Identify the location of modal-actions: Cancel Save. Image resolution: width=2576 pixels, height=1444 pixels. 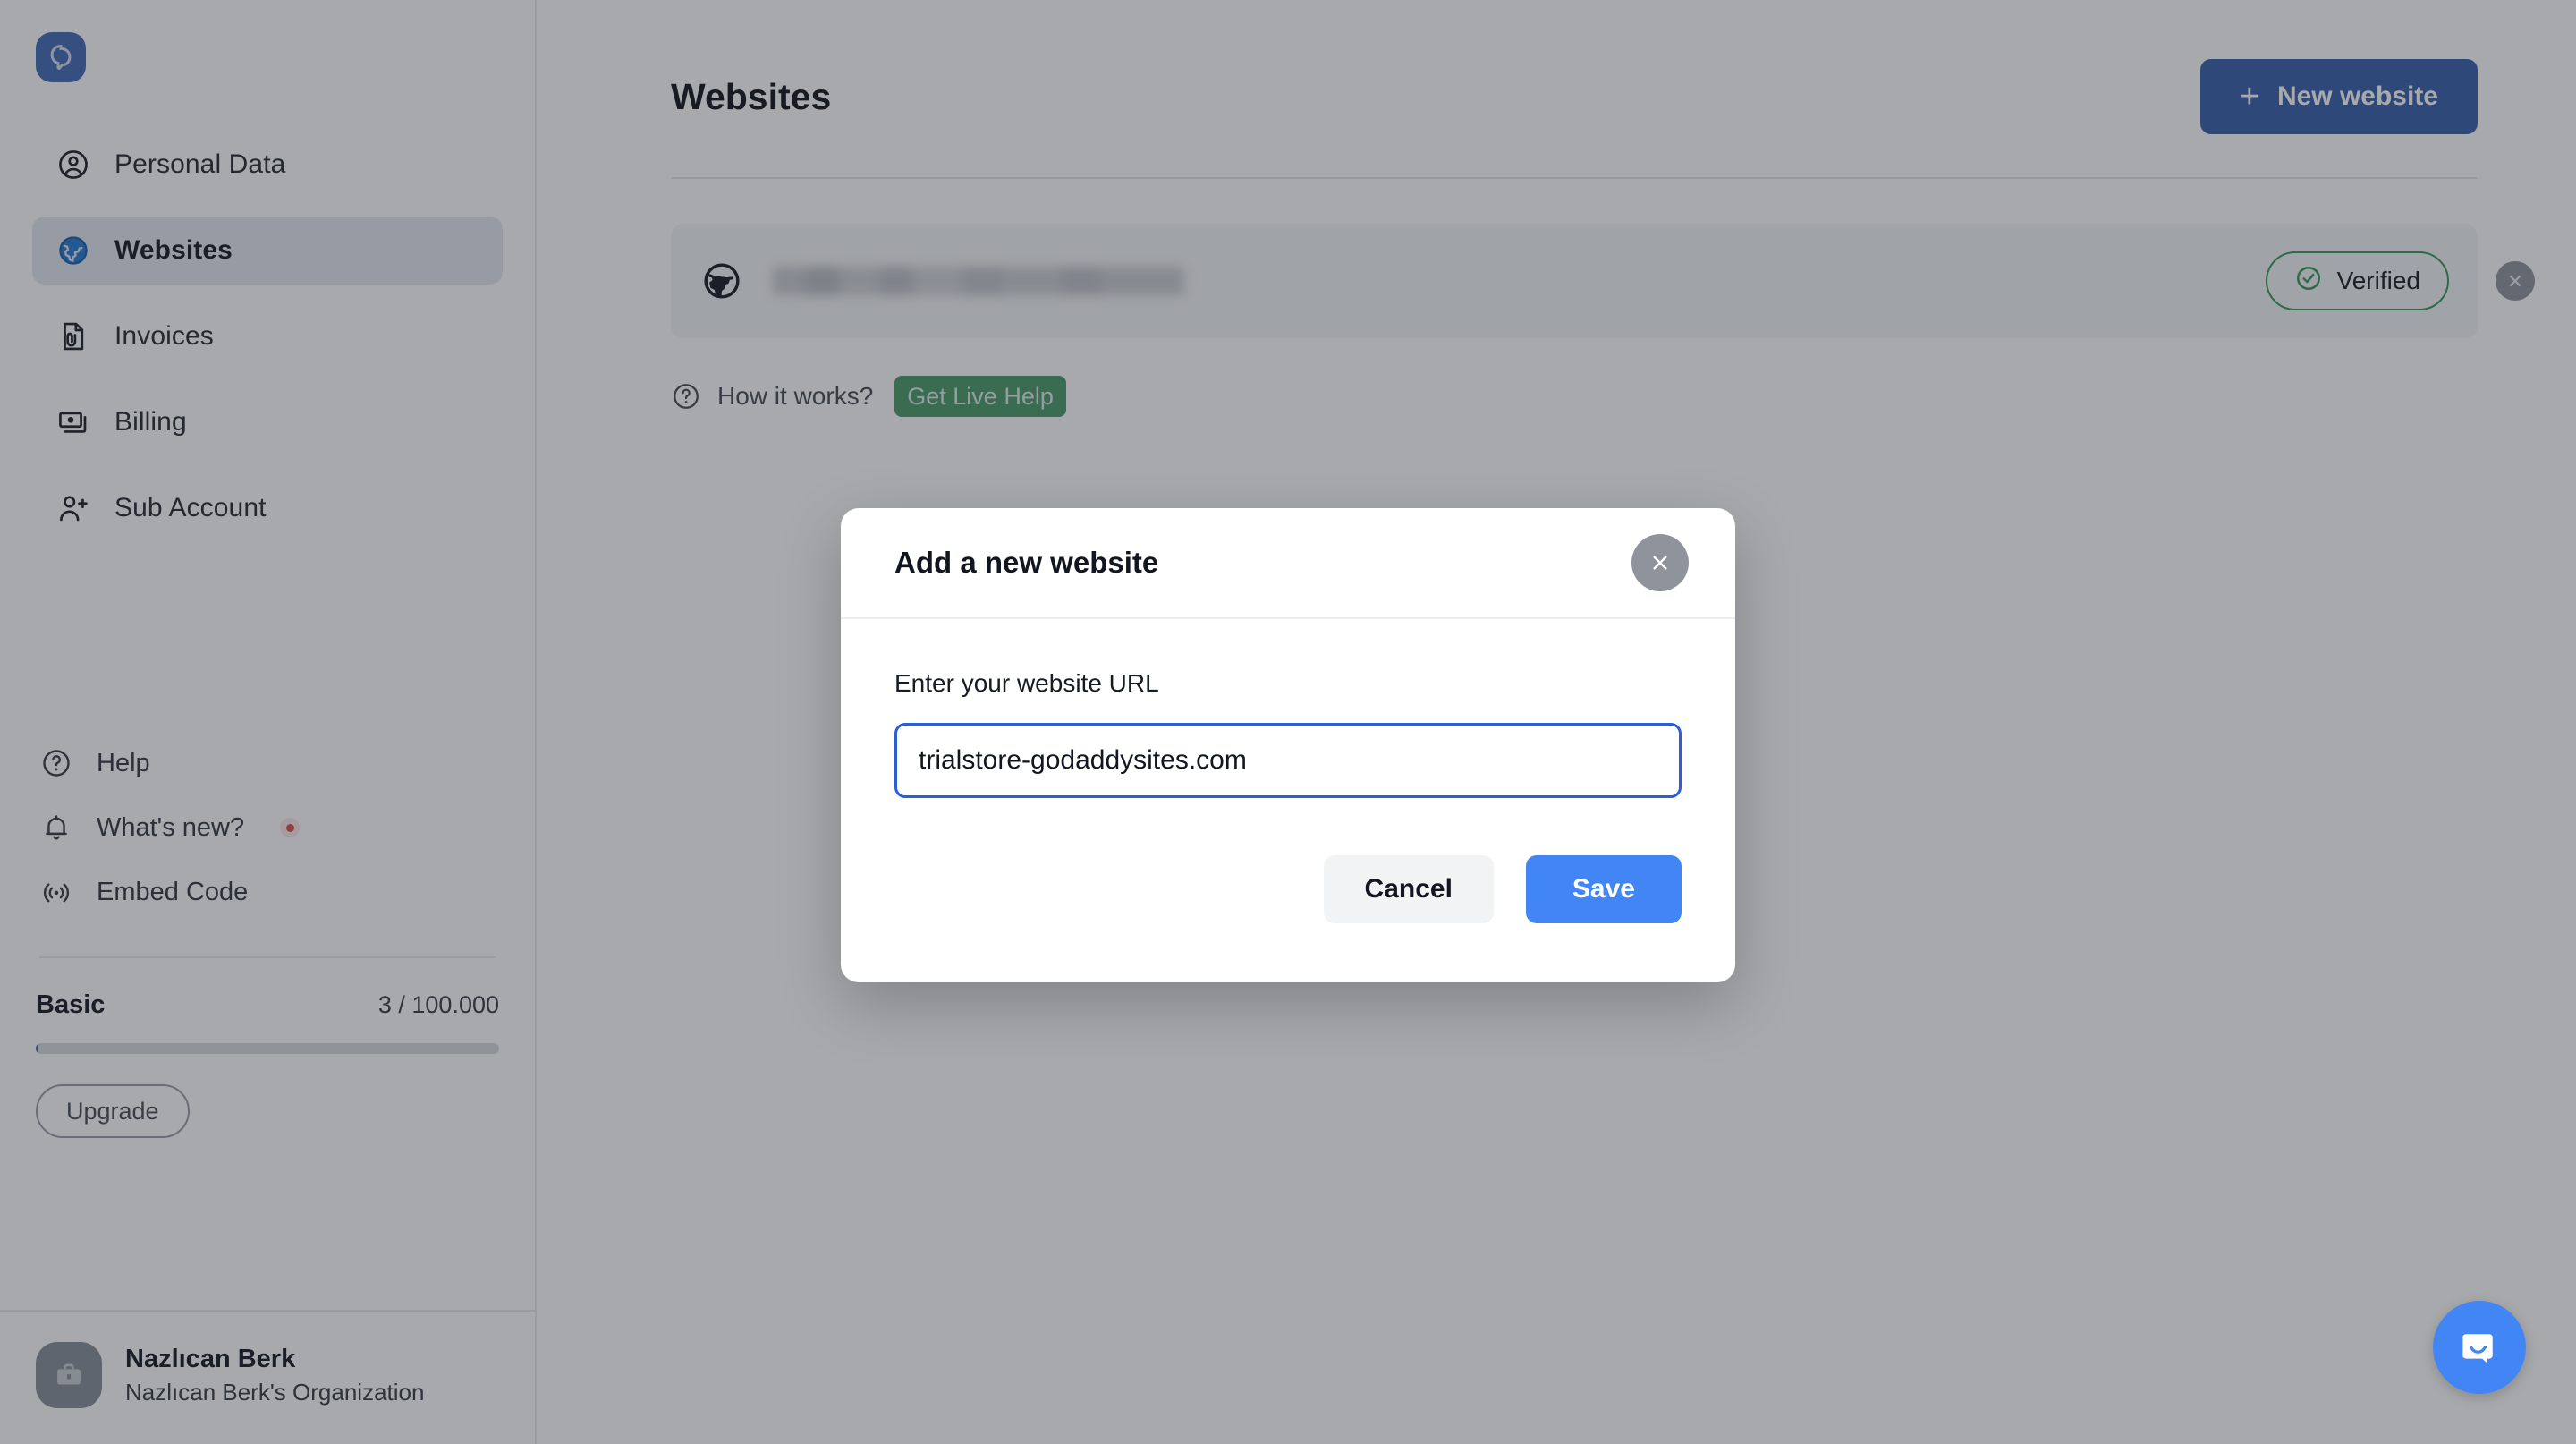
(1288, 890).